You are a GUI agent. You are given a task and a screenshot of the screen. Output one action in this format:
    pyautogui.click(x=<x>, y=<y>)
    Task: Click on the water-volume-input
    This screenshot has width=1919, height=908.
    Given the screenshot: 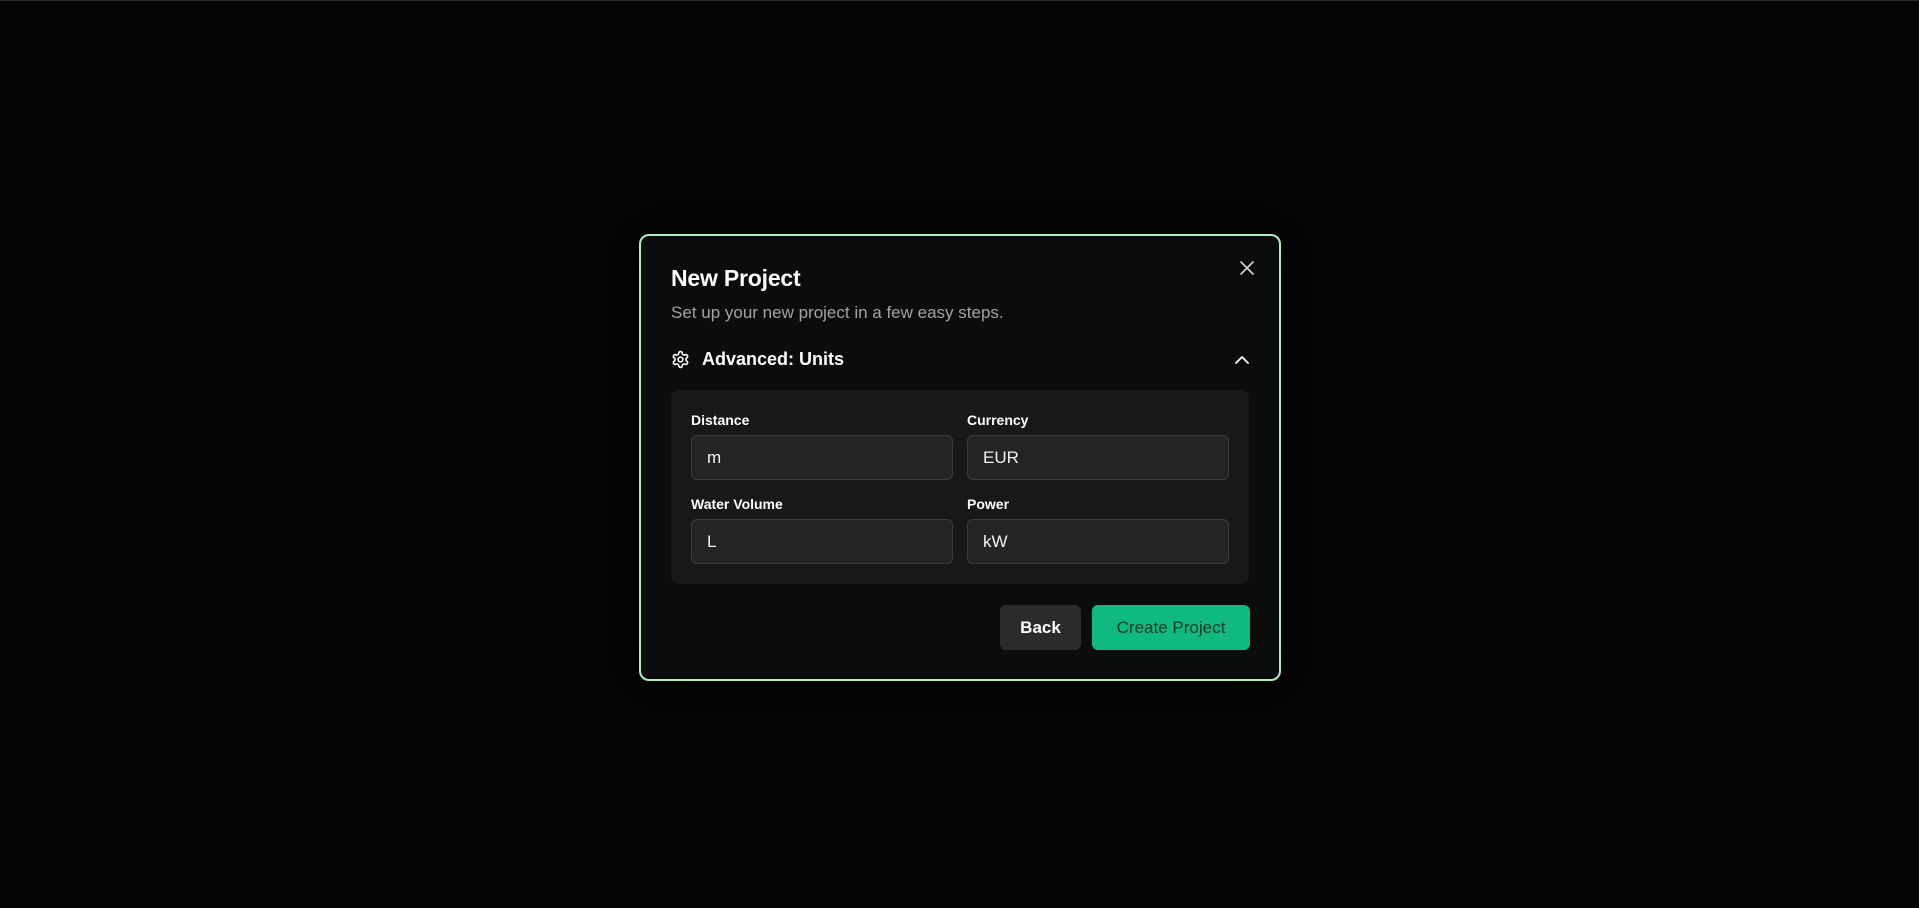 What is the action you would take?
    pyautogui.click(x=822, y=541)
    